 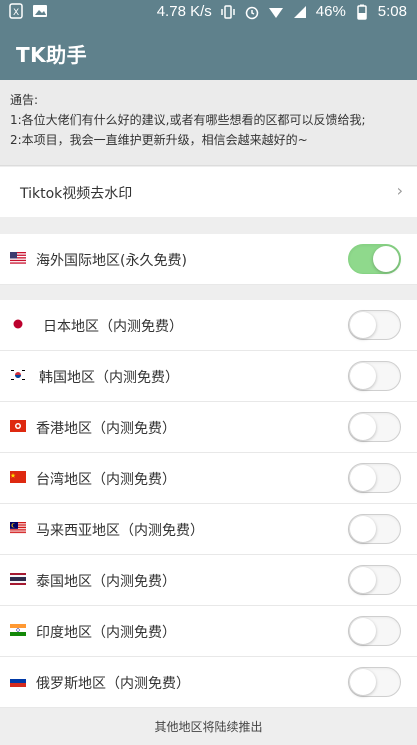 What do you see at coordinates (113, 327) in the screenshot?
I see `region-label-japan: 日本地区（内测免费）` at bounding box center [113, 327].